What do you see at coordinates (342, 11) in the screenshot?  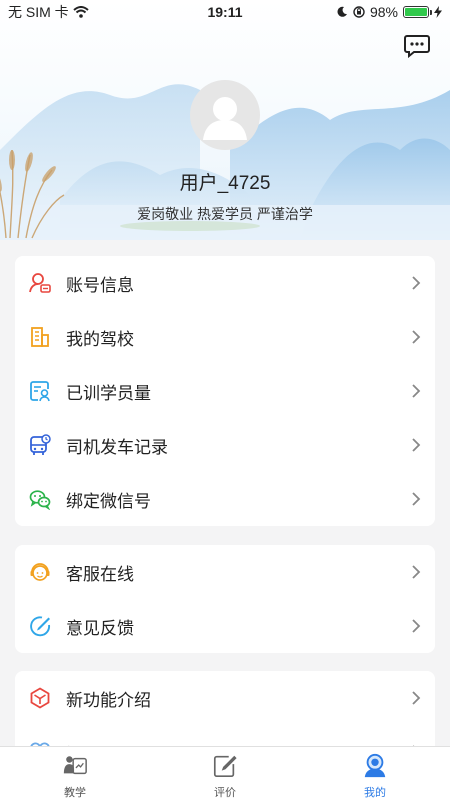 I see `moon-icon` at bounding box center [342, 11].